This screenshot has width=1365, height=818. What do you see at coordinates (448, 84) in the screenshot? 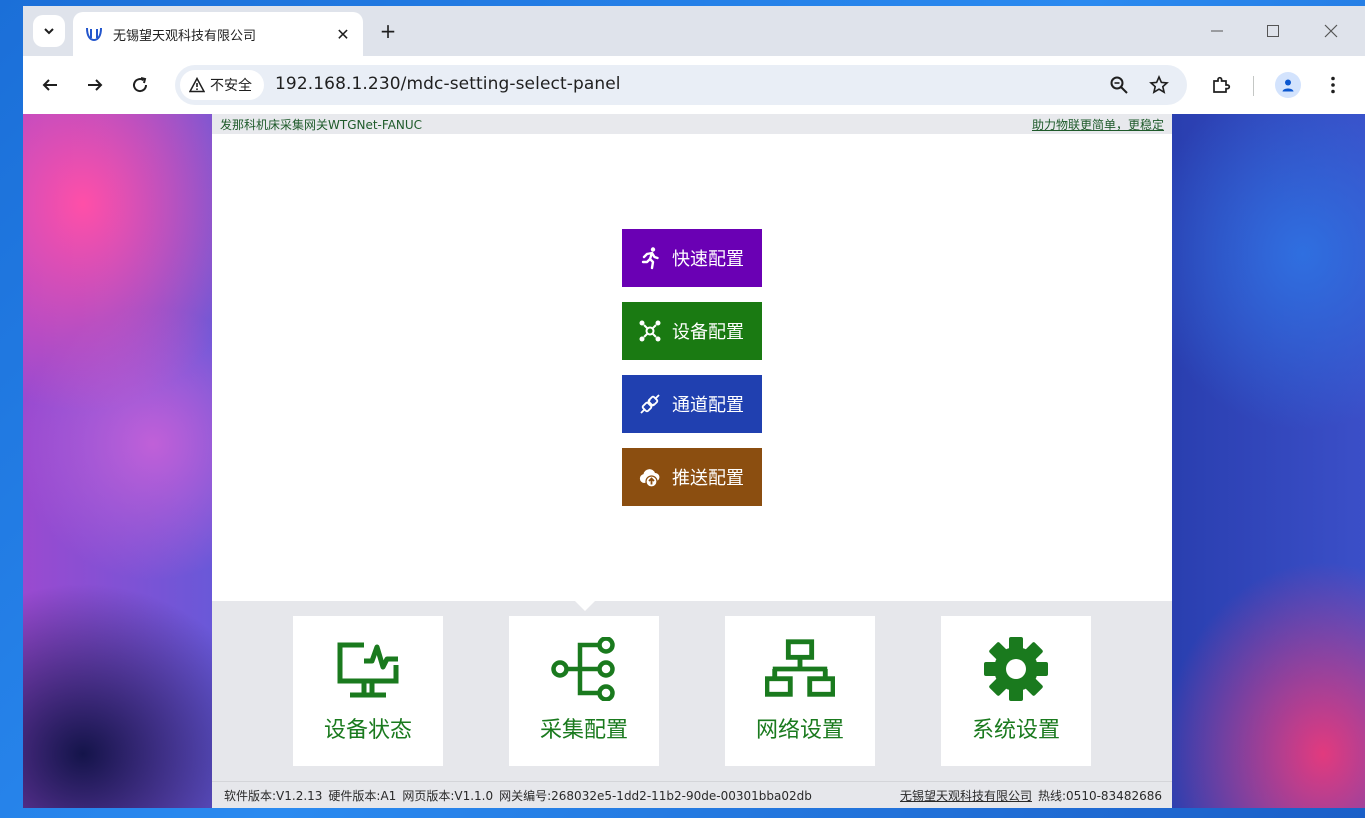
I see `url-text: 192.168.1.230/mdc-setting-select-panel` at bounding box center [448, 84].